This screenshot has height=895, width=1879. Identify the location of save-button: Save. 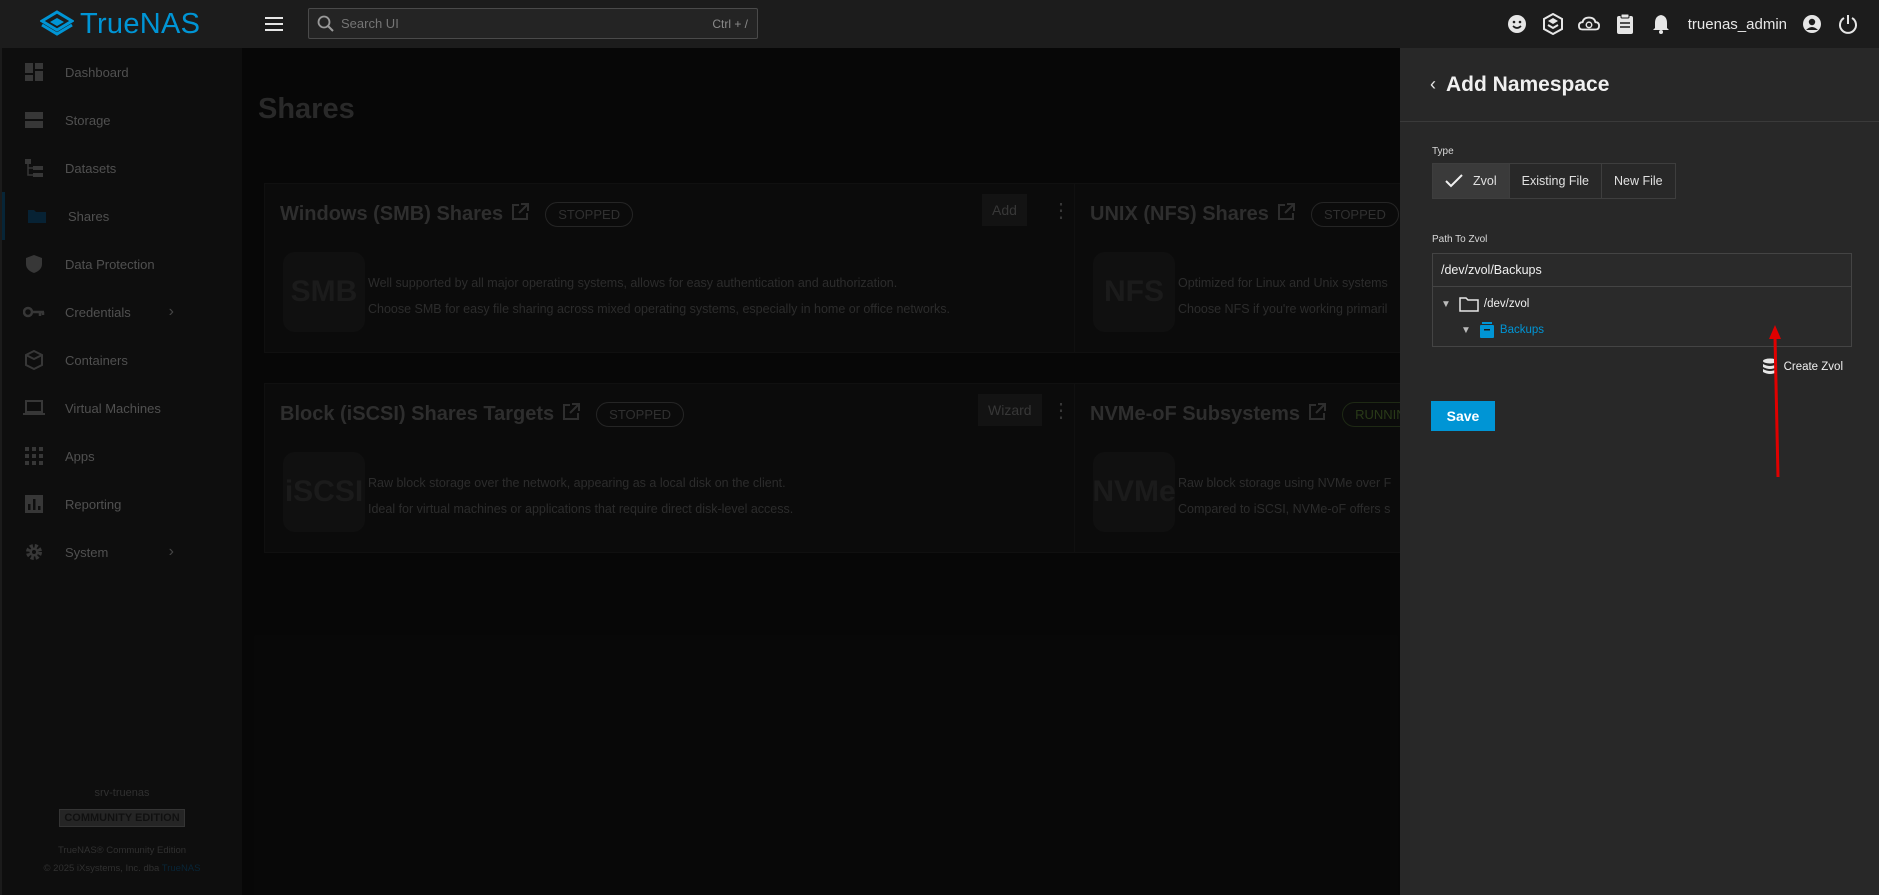
(1463, 416).